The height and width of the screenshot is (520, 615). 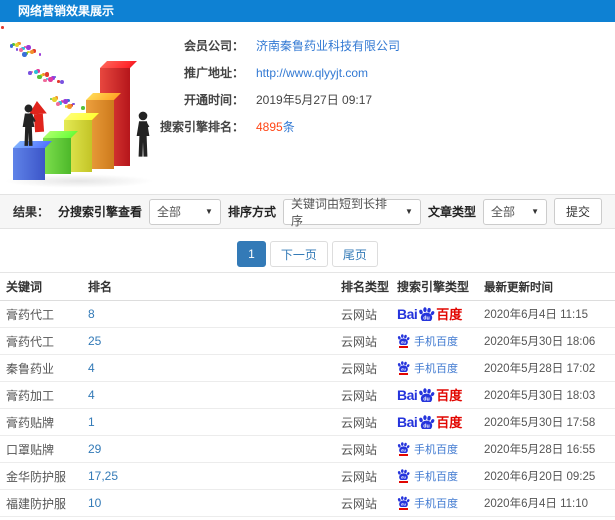 I want to click on sort-select: 关键词由短到长排序 ▼, so click(x=351, y=212).